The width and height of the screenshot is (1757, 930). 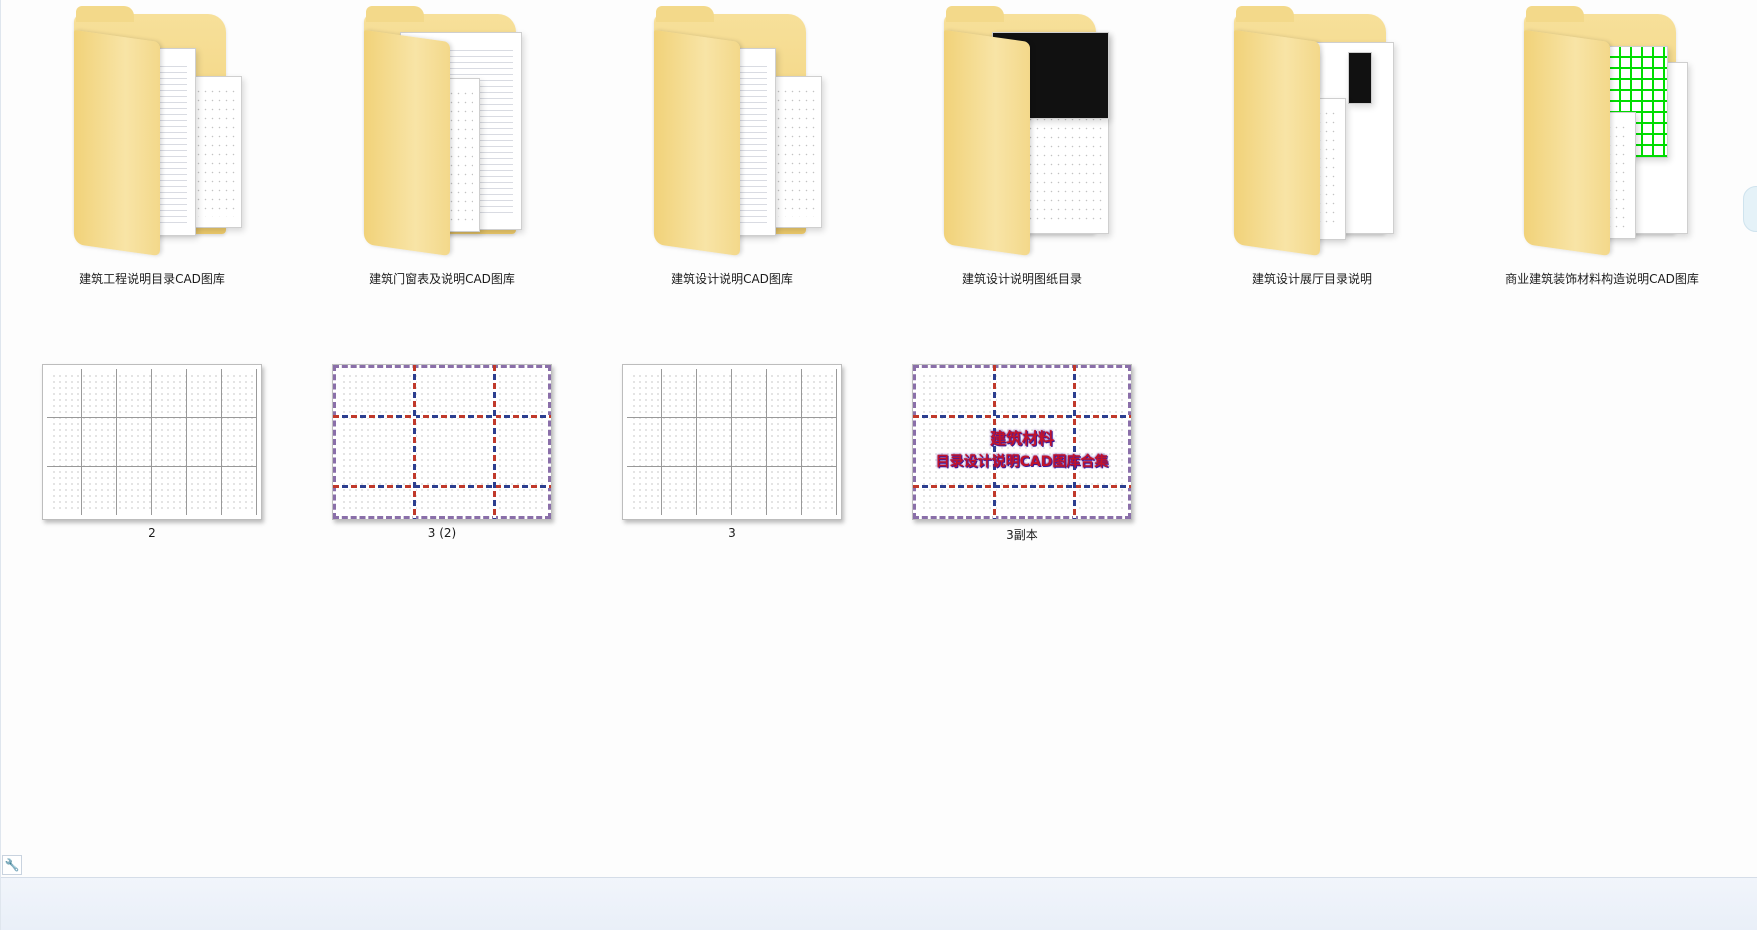 I want to click on file-name: 3 (2), so click(x=442, y=533).